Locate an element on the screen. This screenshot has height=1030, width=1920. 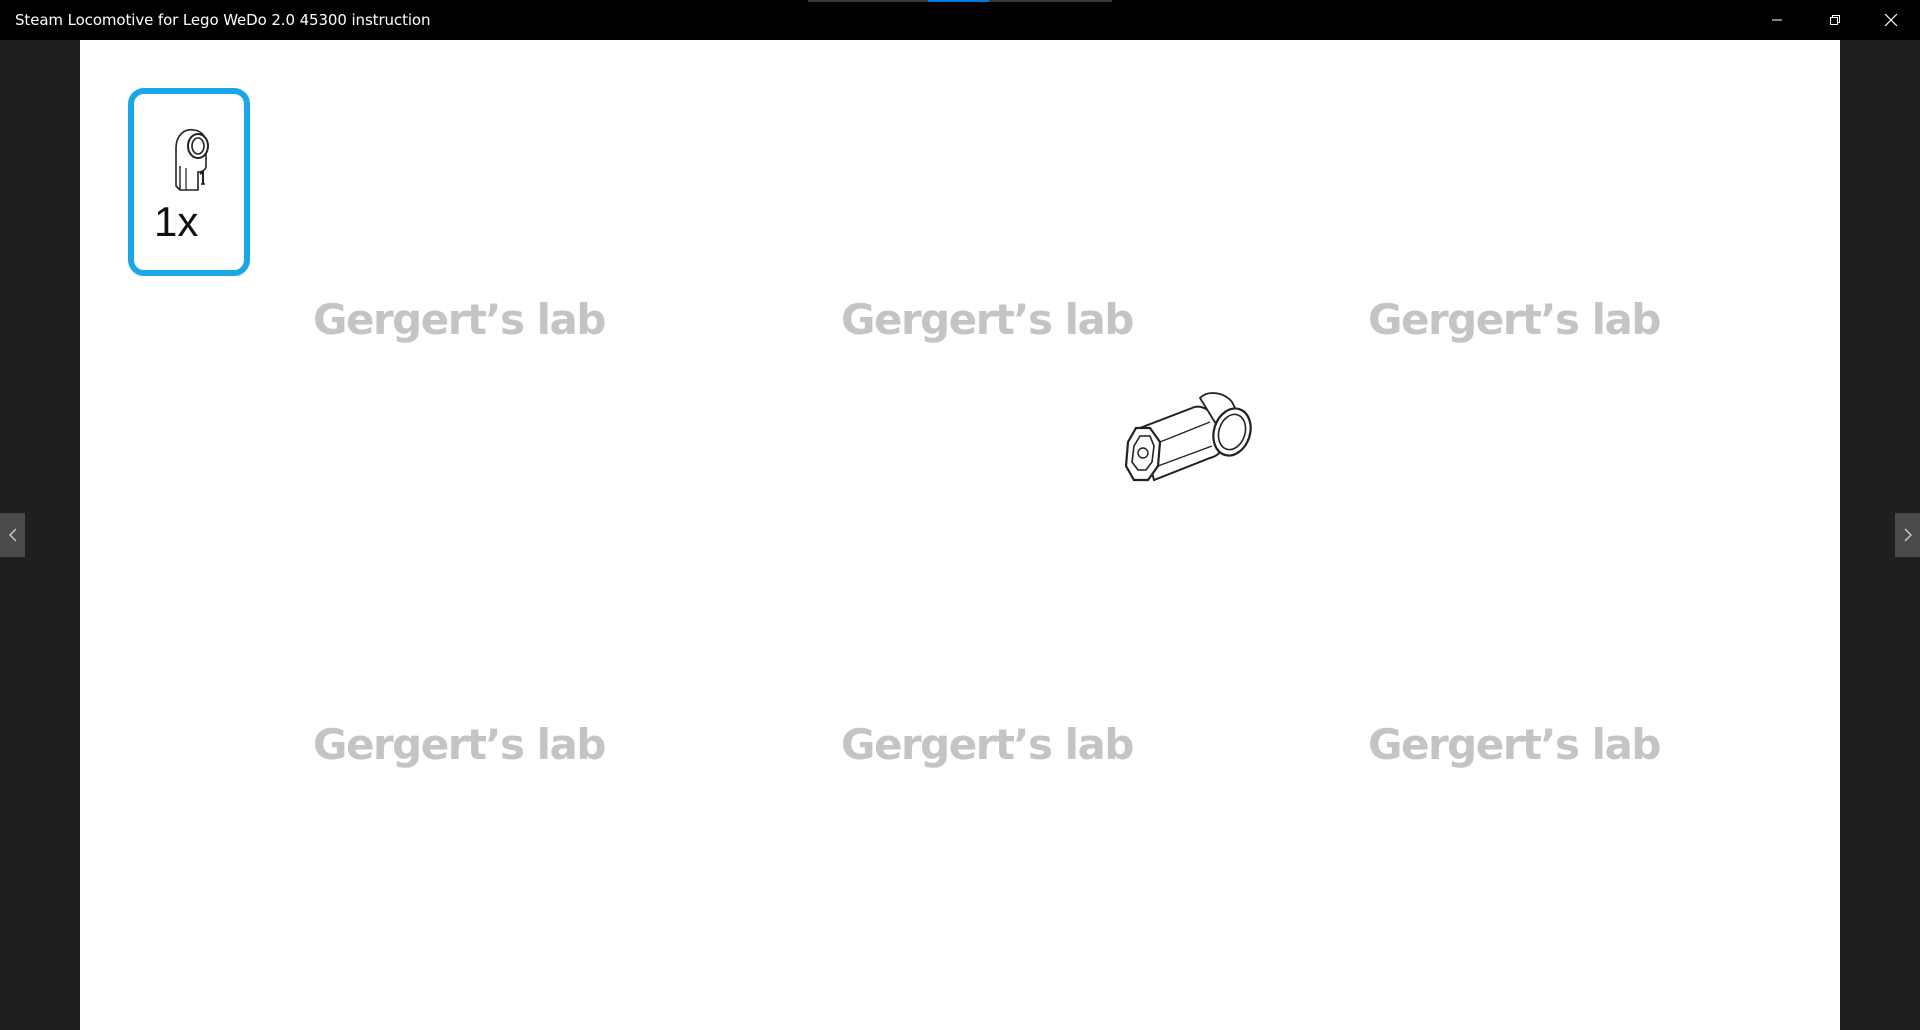
close-icon is located at coordinates (1891, 20).